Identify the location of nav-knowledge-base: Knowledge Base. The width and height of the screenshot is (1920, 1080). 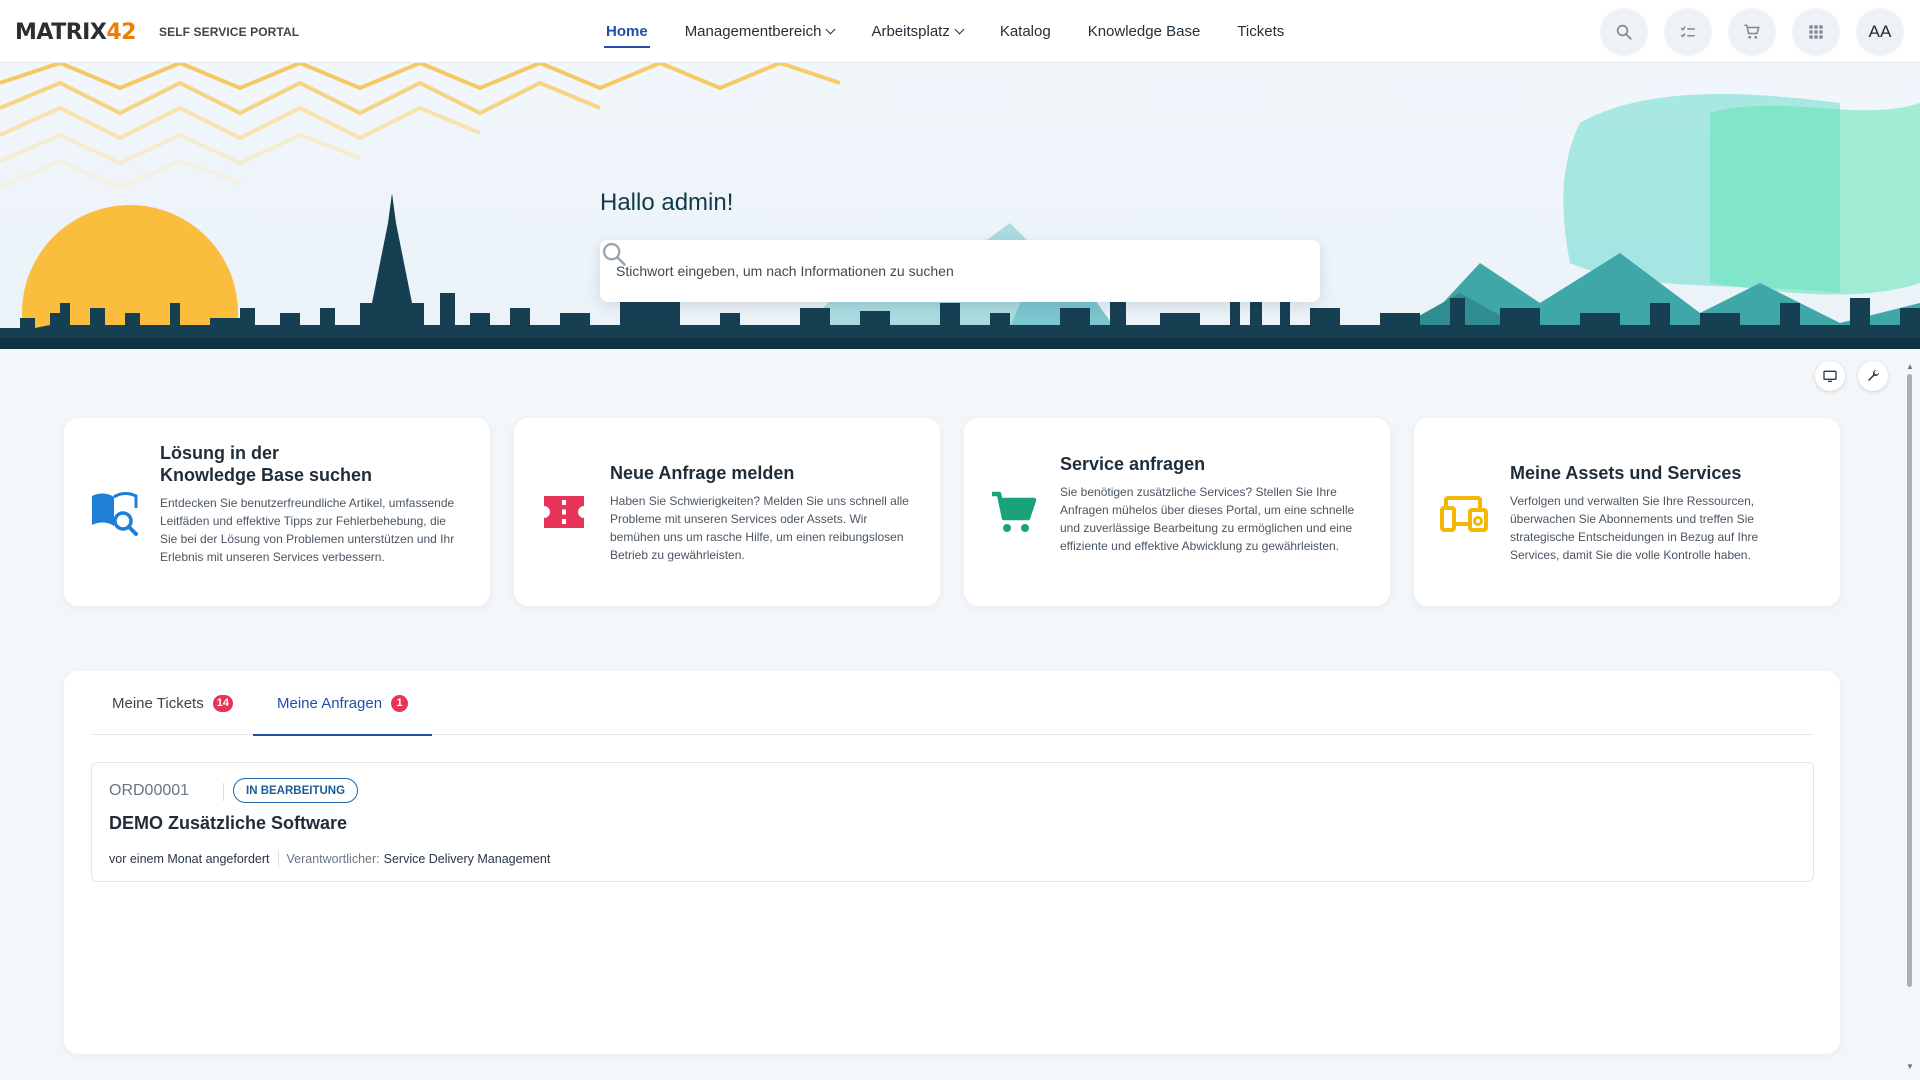
(1144, 31).